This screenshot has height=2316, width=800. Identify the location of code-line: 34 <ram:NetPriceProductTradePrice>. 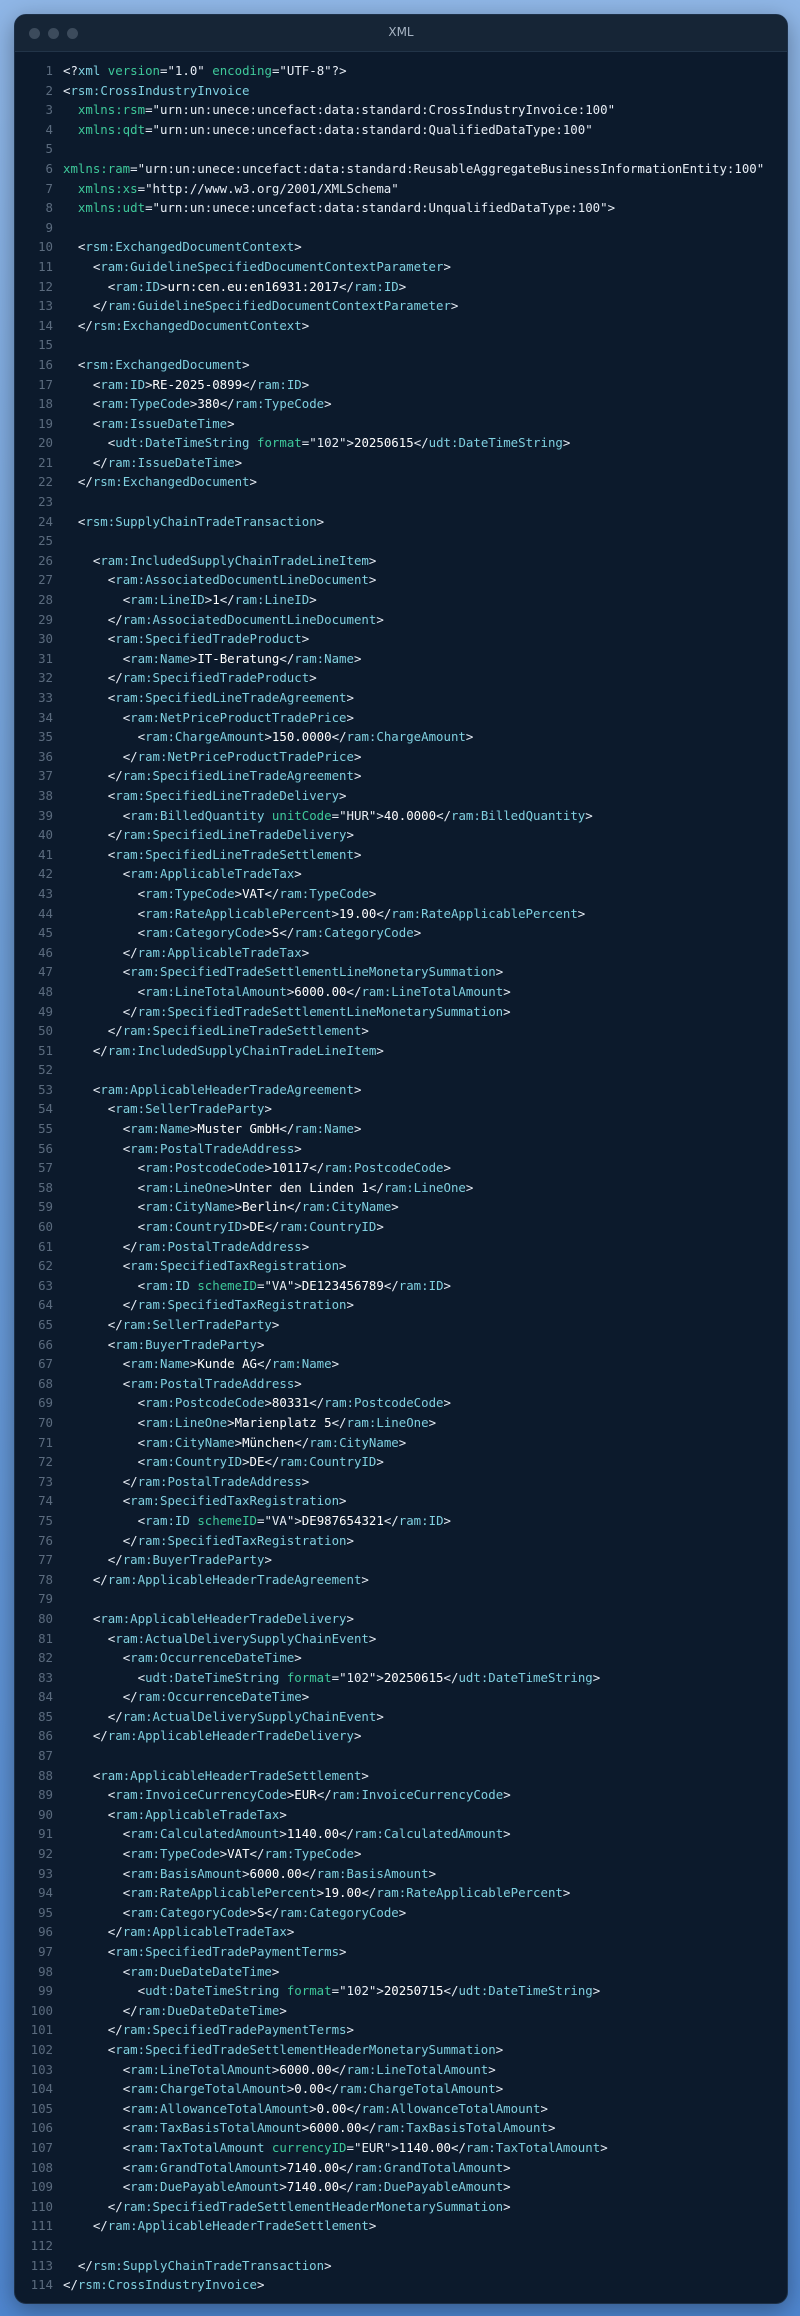
(401, 718).